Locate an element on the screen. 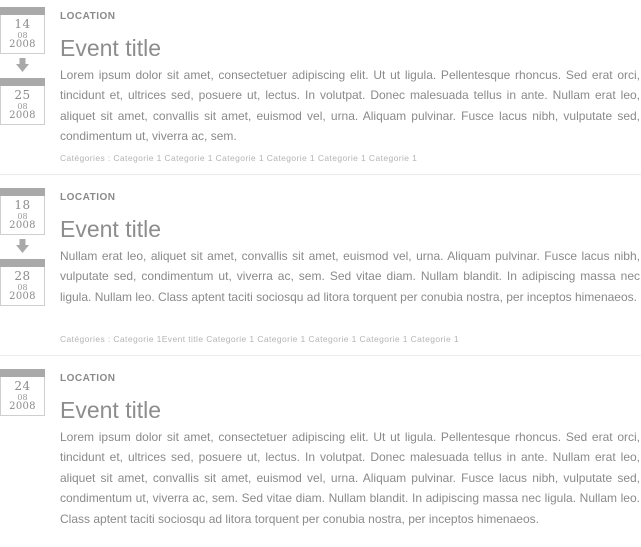 This screenshot has height=547, width=641. event-date-range: 24 08 2008 is located at coordinates (23, 392).